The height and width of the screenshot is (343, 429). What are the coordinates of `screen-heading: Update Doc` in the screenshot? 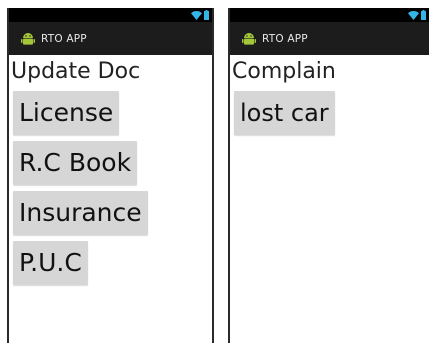 It's located at (76, 71).